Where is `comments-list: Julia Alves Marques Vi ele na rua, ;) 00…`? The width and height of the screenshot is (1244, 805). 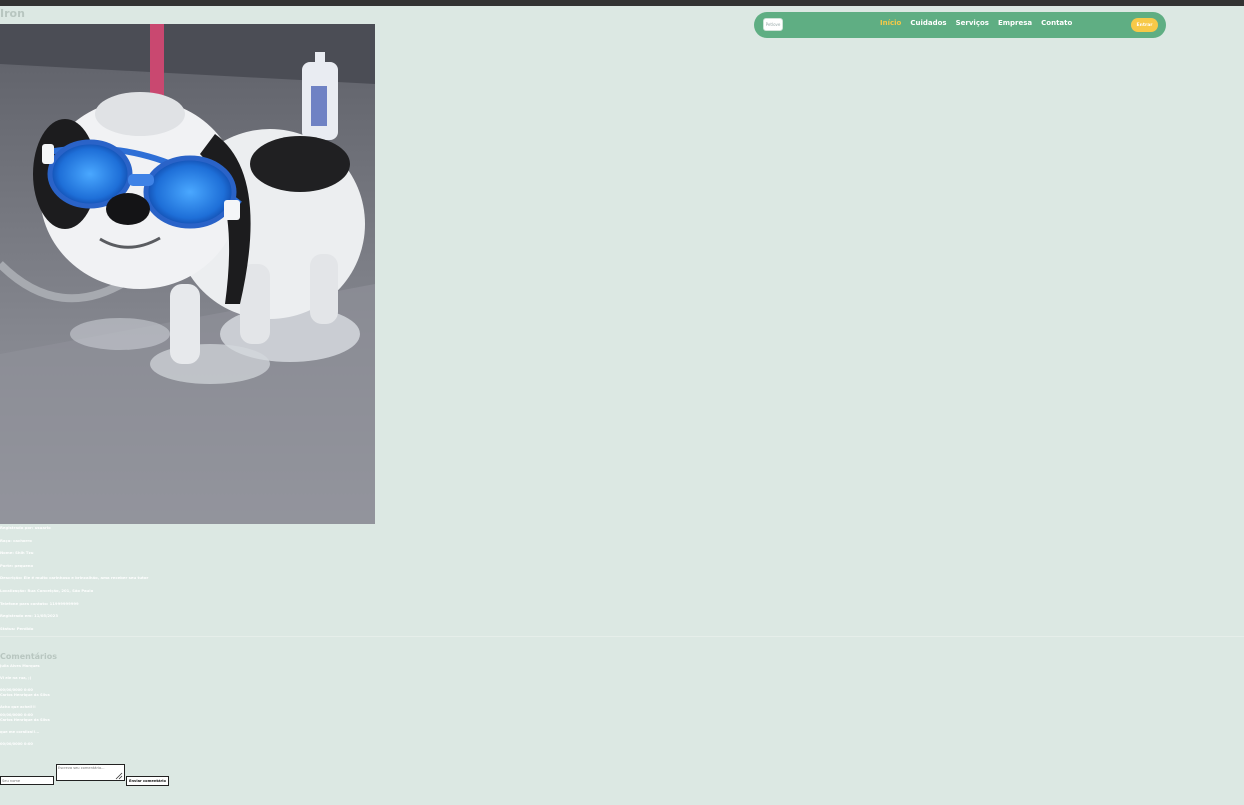
comments-list: Julia Alves Marques Vi ele na rua, ;) 00… is located at coordinates (200, 705).